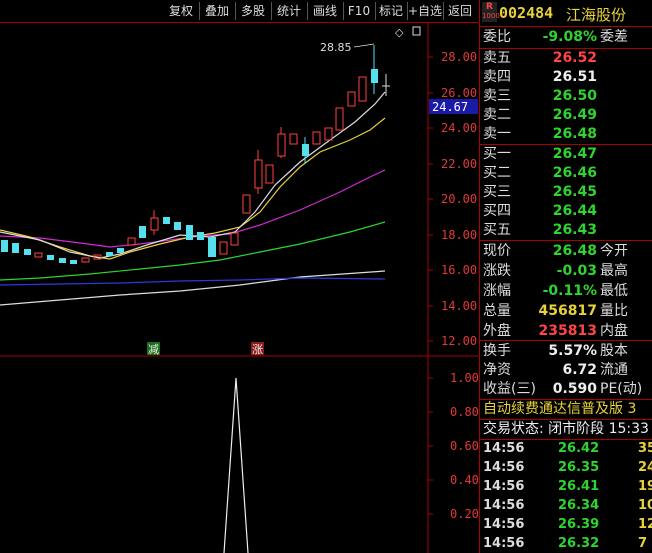 This screenshot has height=553, width=652. I want to click on statistics-button: 统计, so click(289, 11).